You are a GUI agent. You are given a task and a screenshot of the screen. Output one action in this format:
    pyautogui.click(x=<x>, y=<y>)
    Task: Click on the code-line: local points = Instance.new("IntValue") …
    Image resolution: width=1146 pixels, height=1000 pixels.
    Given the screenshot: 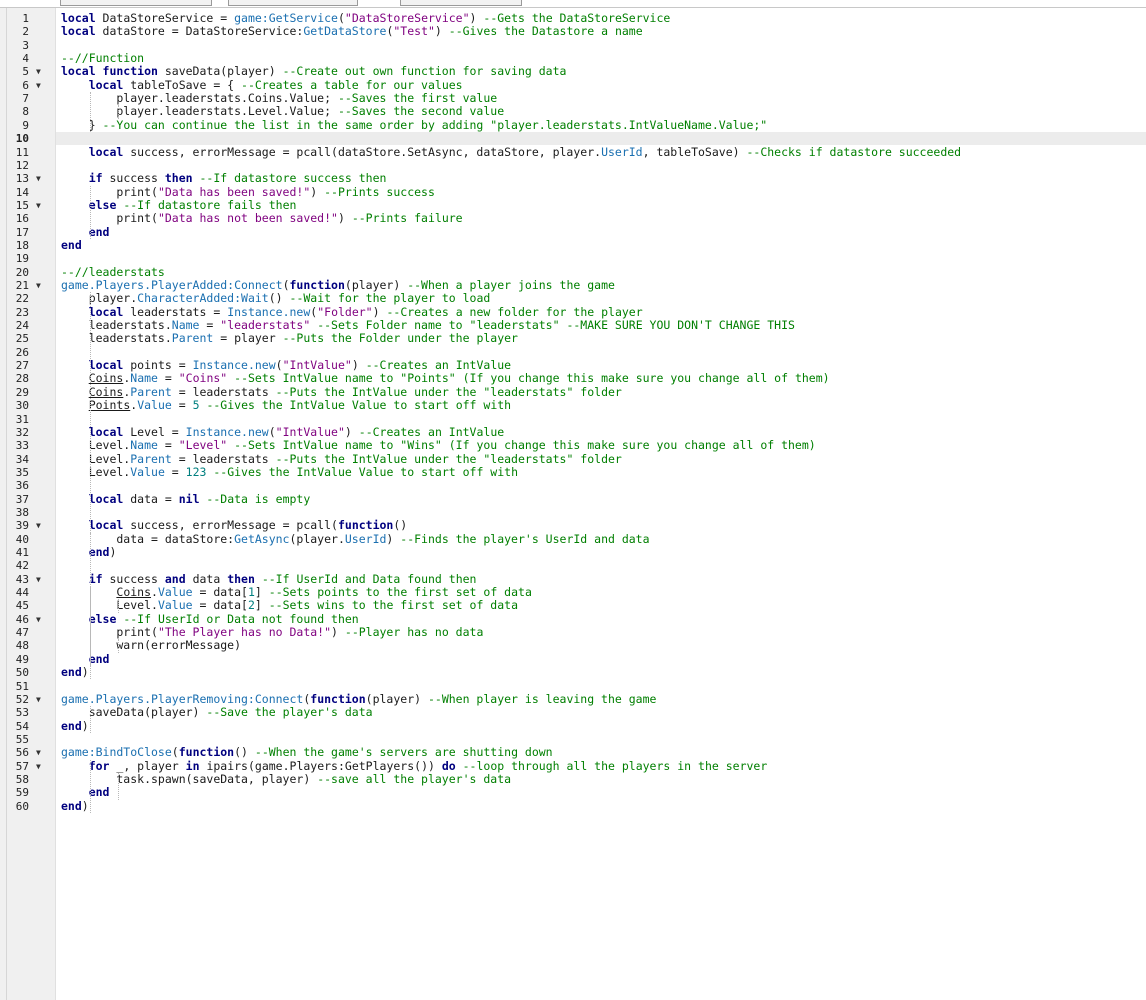 What is the action you would take?
    pyautogui.click(x=601, y=365)
    